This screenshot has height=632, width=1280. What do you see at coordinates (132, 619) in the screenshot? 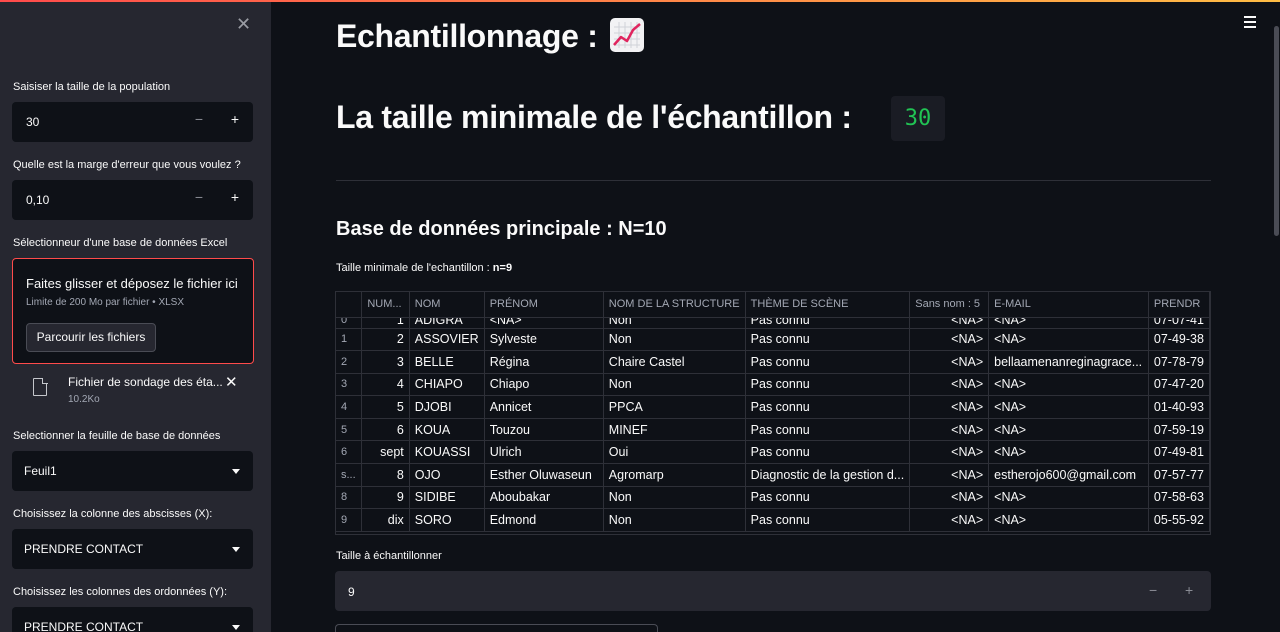
I see `y-columns-select: PRENDRE CONTACT` at bounding box center [132, 619].